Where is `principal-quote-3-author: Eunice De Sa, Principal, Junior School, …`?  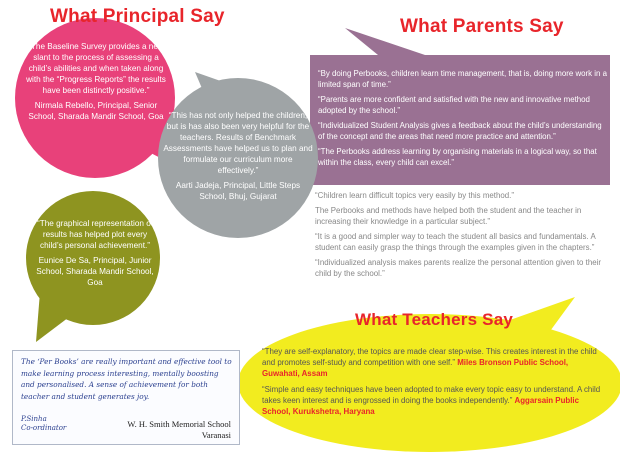 principal-quote-3-author: Eunice De Sa, Principal, Junior School, … is located at coordinates (95, 271).